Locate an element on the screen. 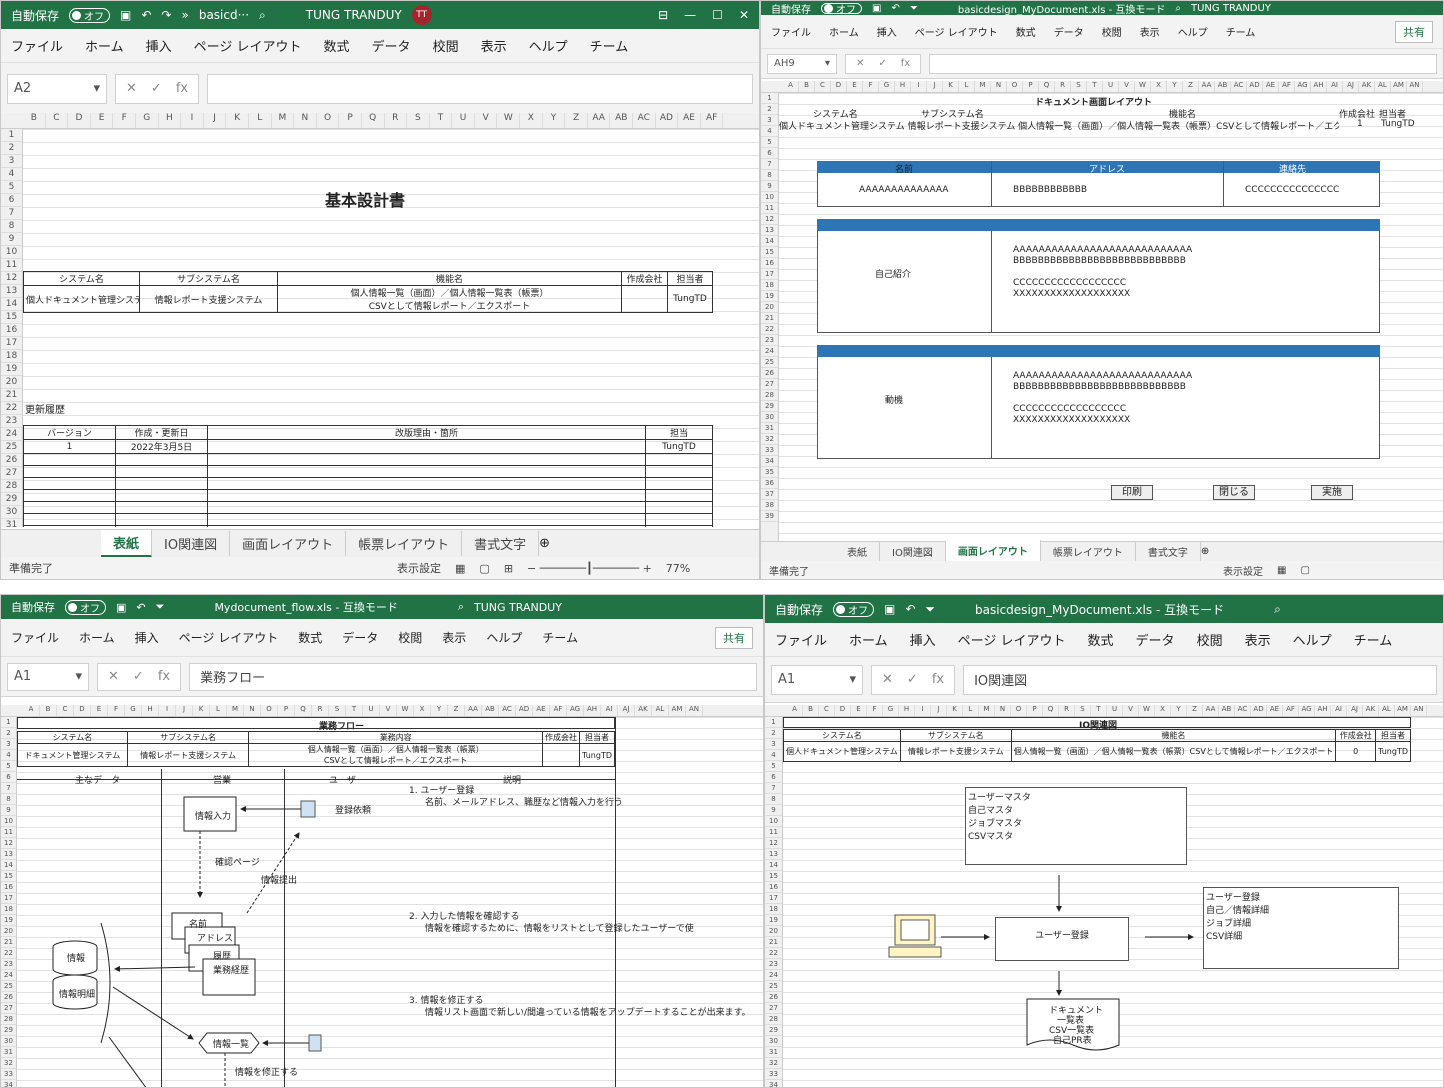 This screenshot has width=1444, height=1088. column-header: P is located at coordinates (350, 120).